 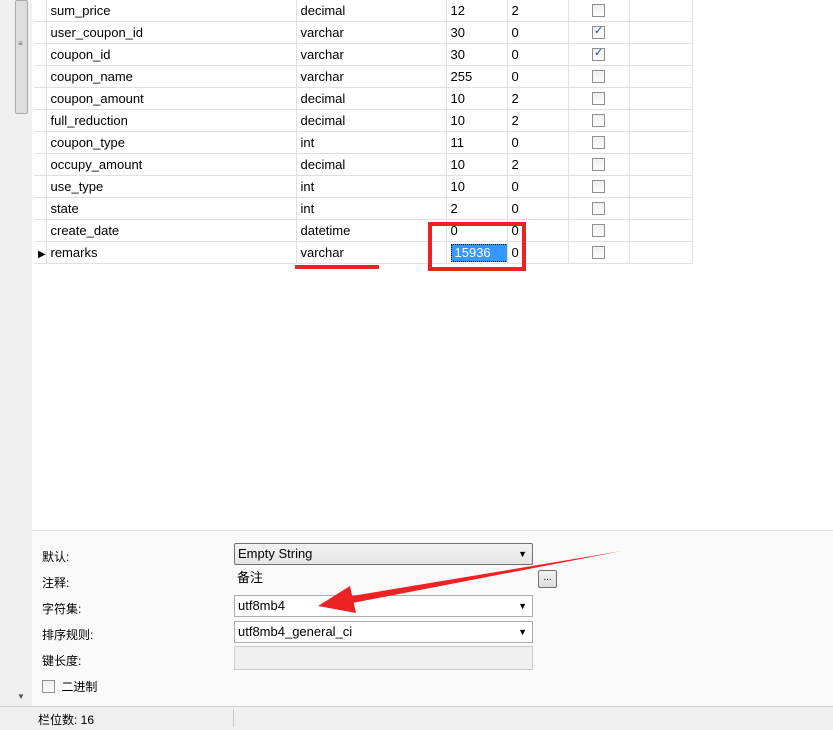 What do you see at coordinates (21, 696) in the screenshot?
I see `scroll-down-arrow-icon: ▼` at bounding box center [21, 696].